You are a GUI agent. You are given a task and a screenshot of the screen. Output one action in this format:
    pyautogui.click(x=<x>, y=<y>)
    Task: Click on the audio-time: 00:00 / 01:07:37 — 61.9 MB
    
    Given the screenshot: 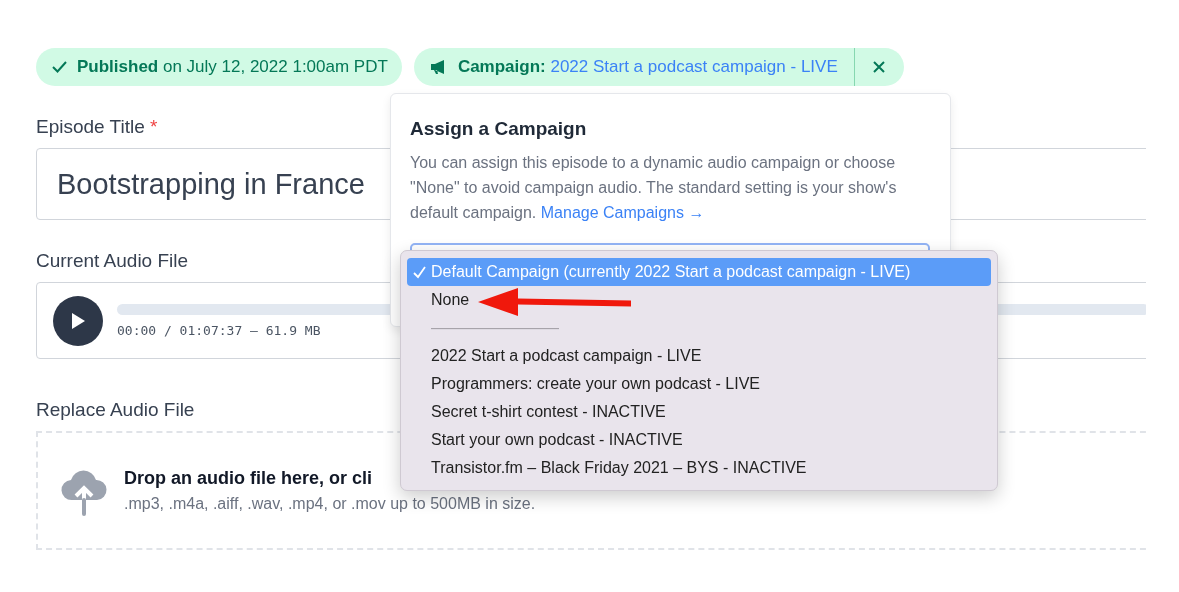 What is the action you would take?
    pyautogui.click(x=219, y=330)
    